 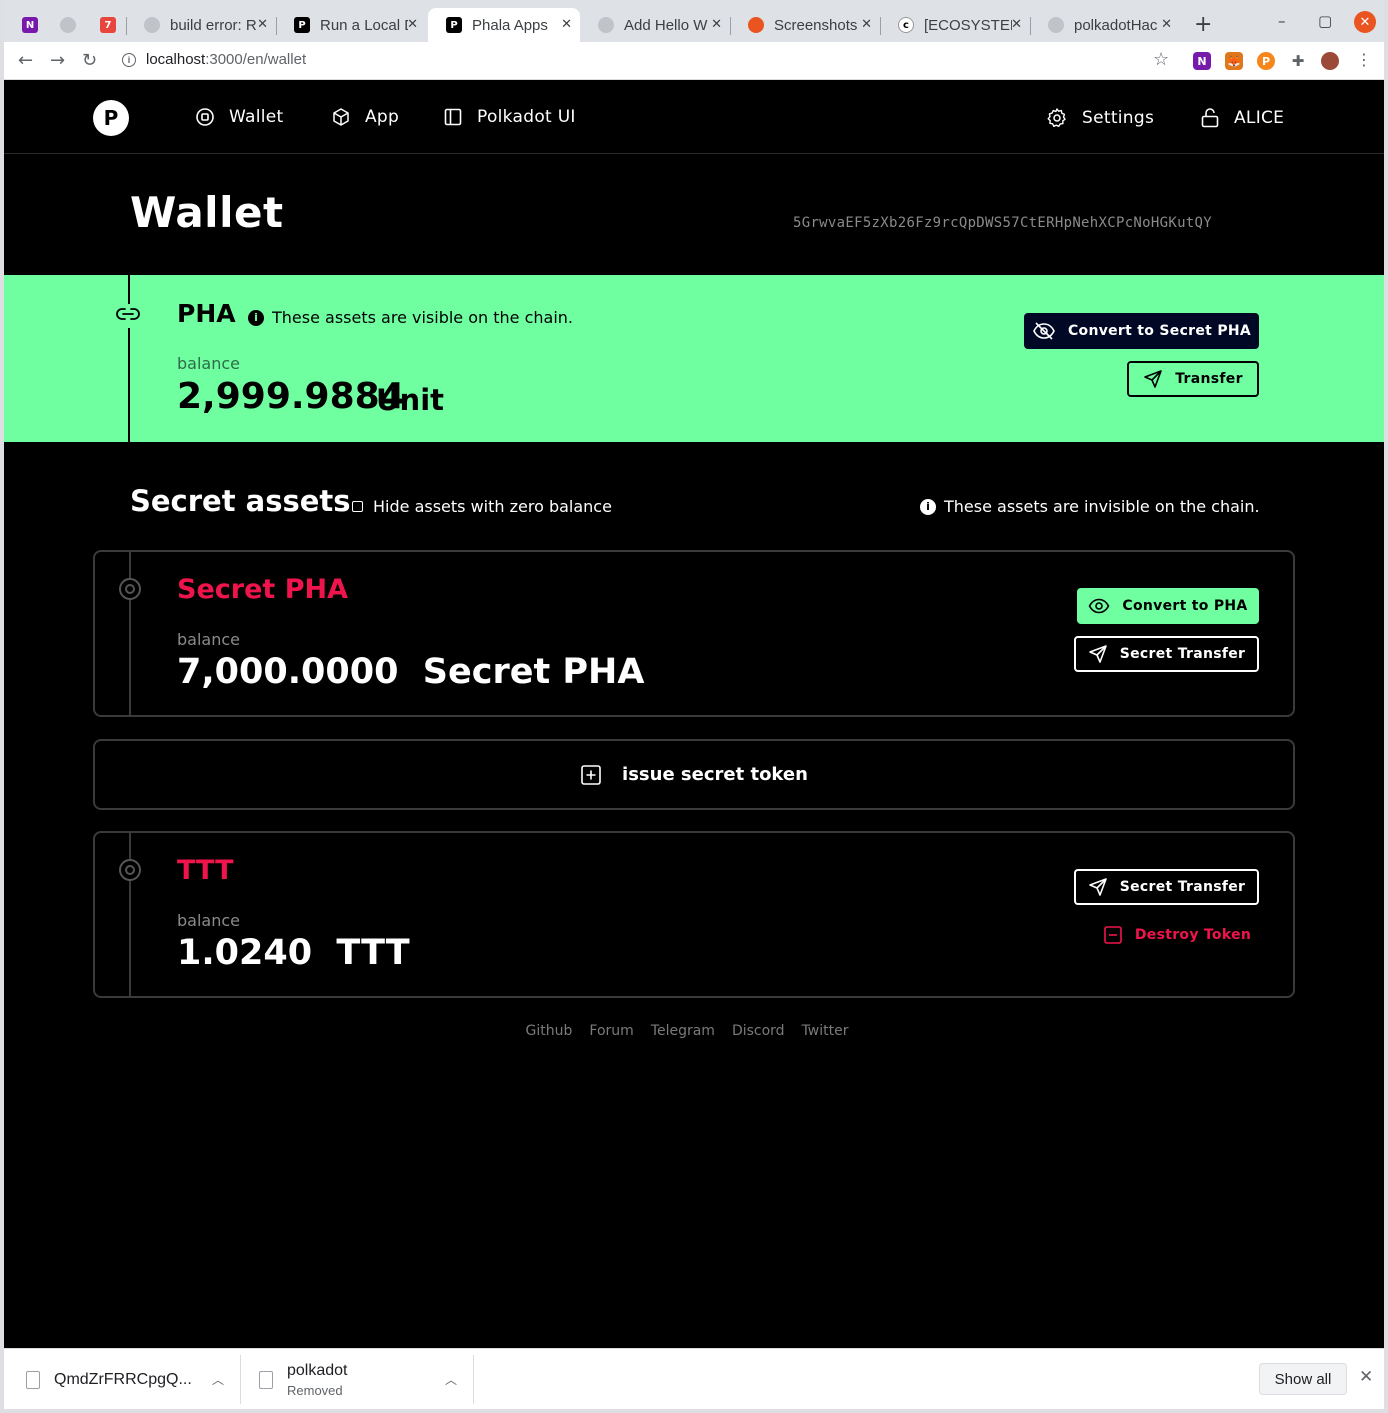 I want to click on phala-logo: P, so click(x=111, y=118).